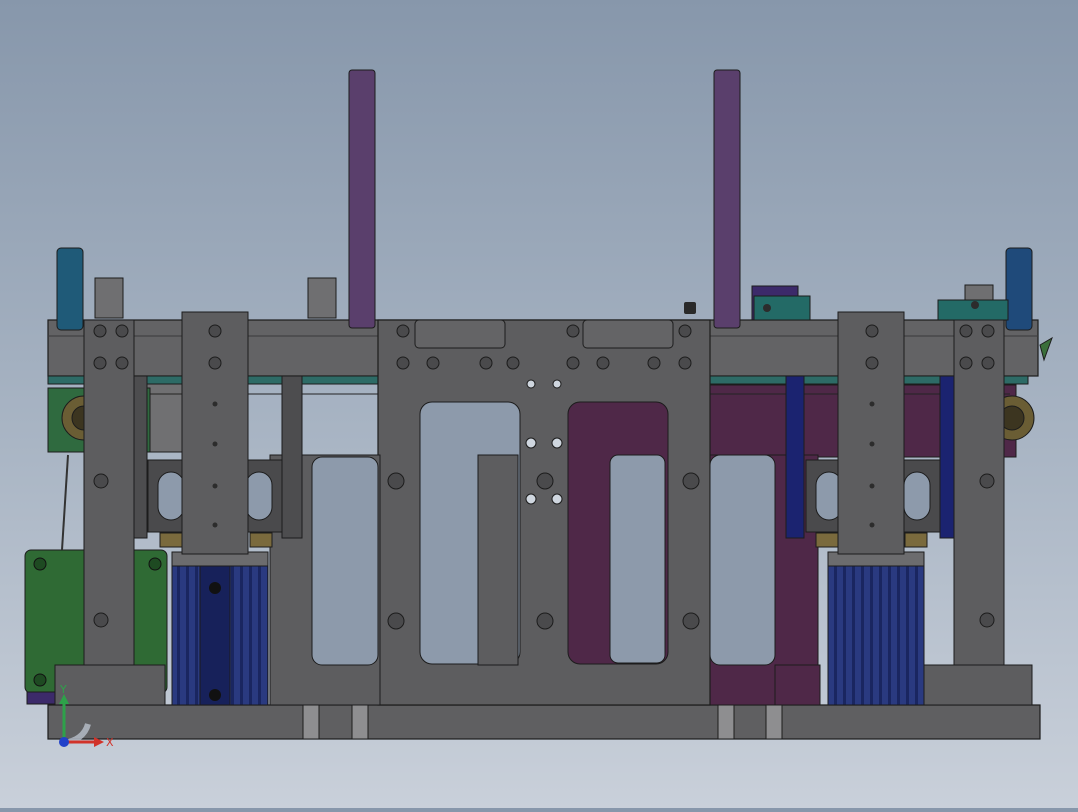 The width and height of the screenshot is (1078, 812). I want to click on y-axis-label: Y, so click(63, 690).